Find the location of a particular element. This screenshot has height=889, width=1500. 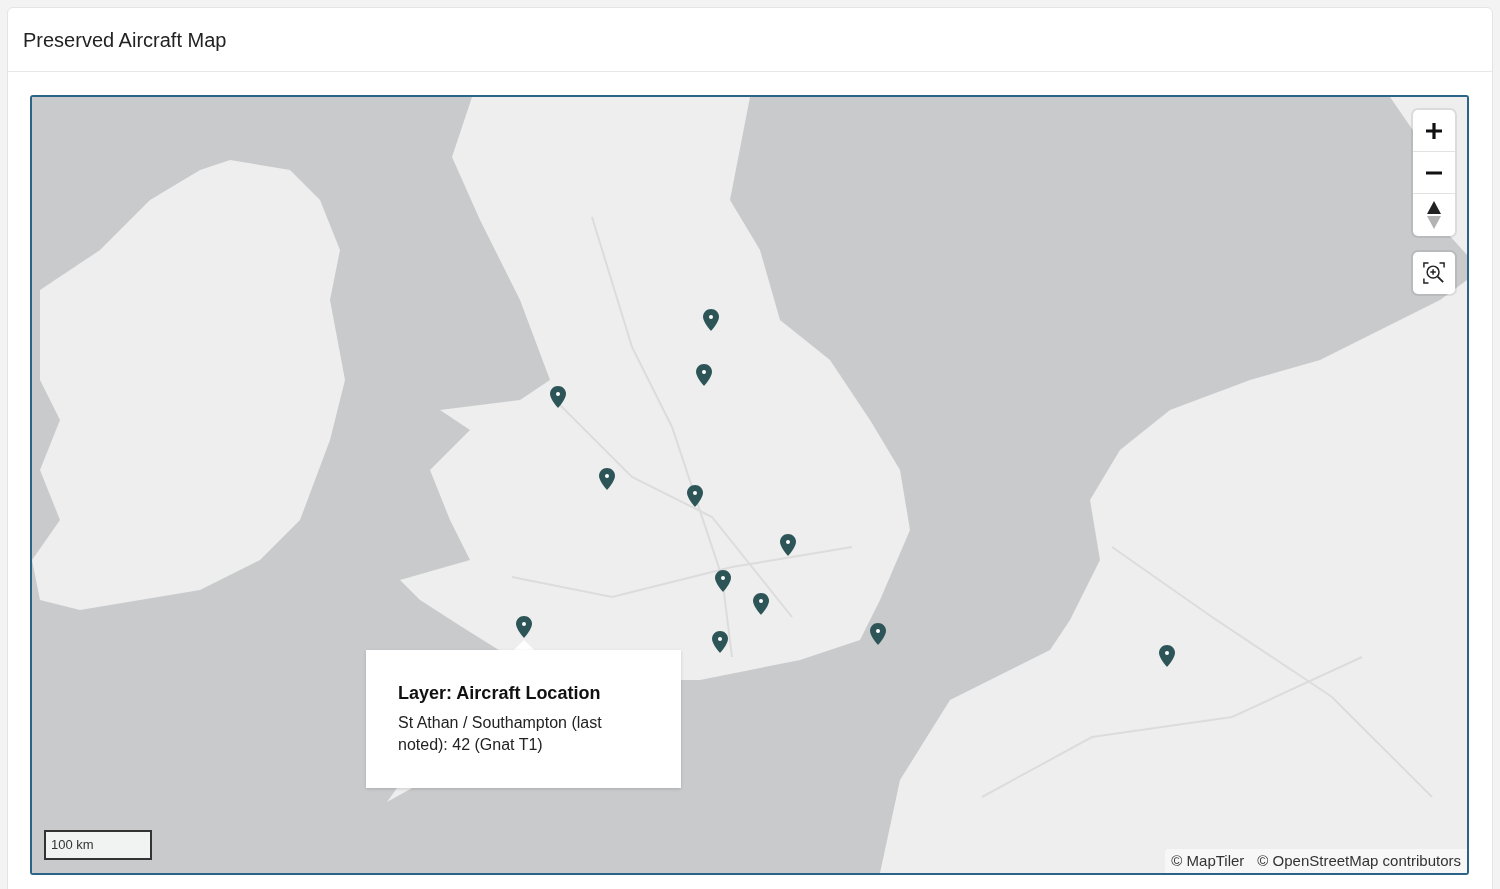

scale-bar: 100 km is located at coordinates (98, 845).